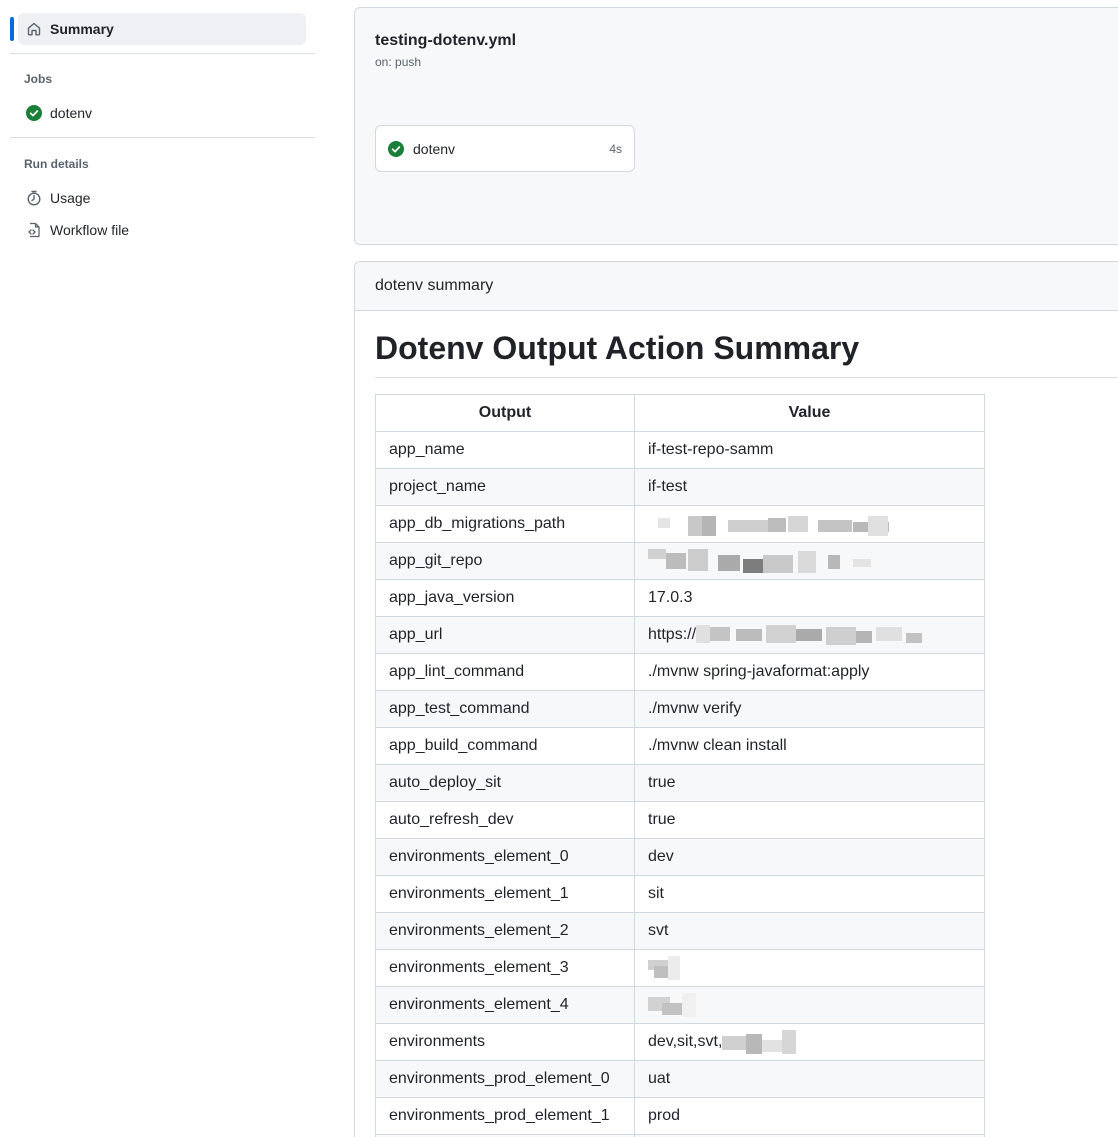 The image size is (1118, 1137). I want to click on sidebar-item-dotenv: dotenv, so click(59, 113).